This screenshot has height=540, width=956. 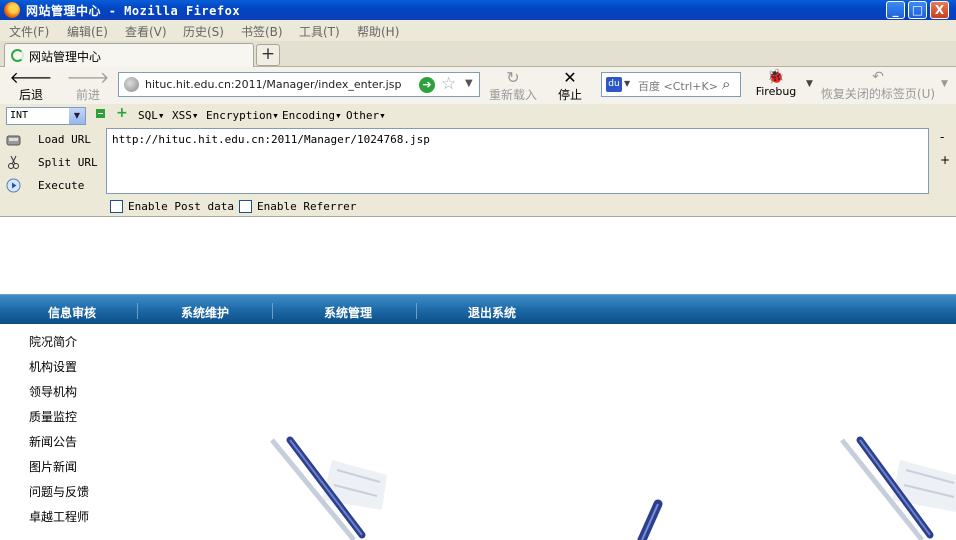 I want to click on bookmark-star-icon: ☆, so click(x=448, y=84).